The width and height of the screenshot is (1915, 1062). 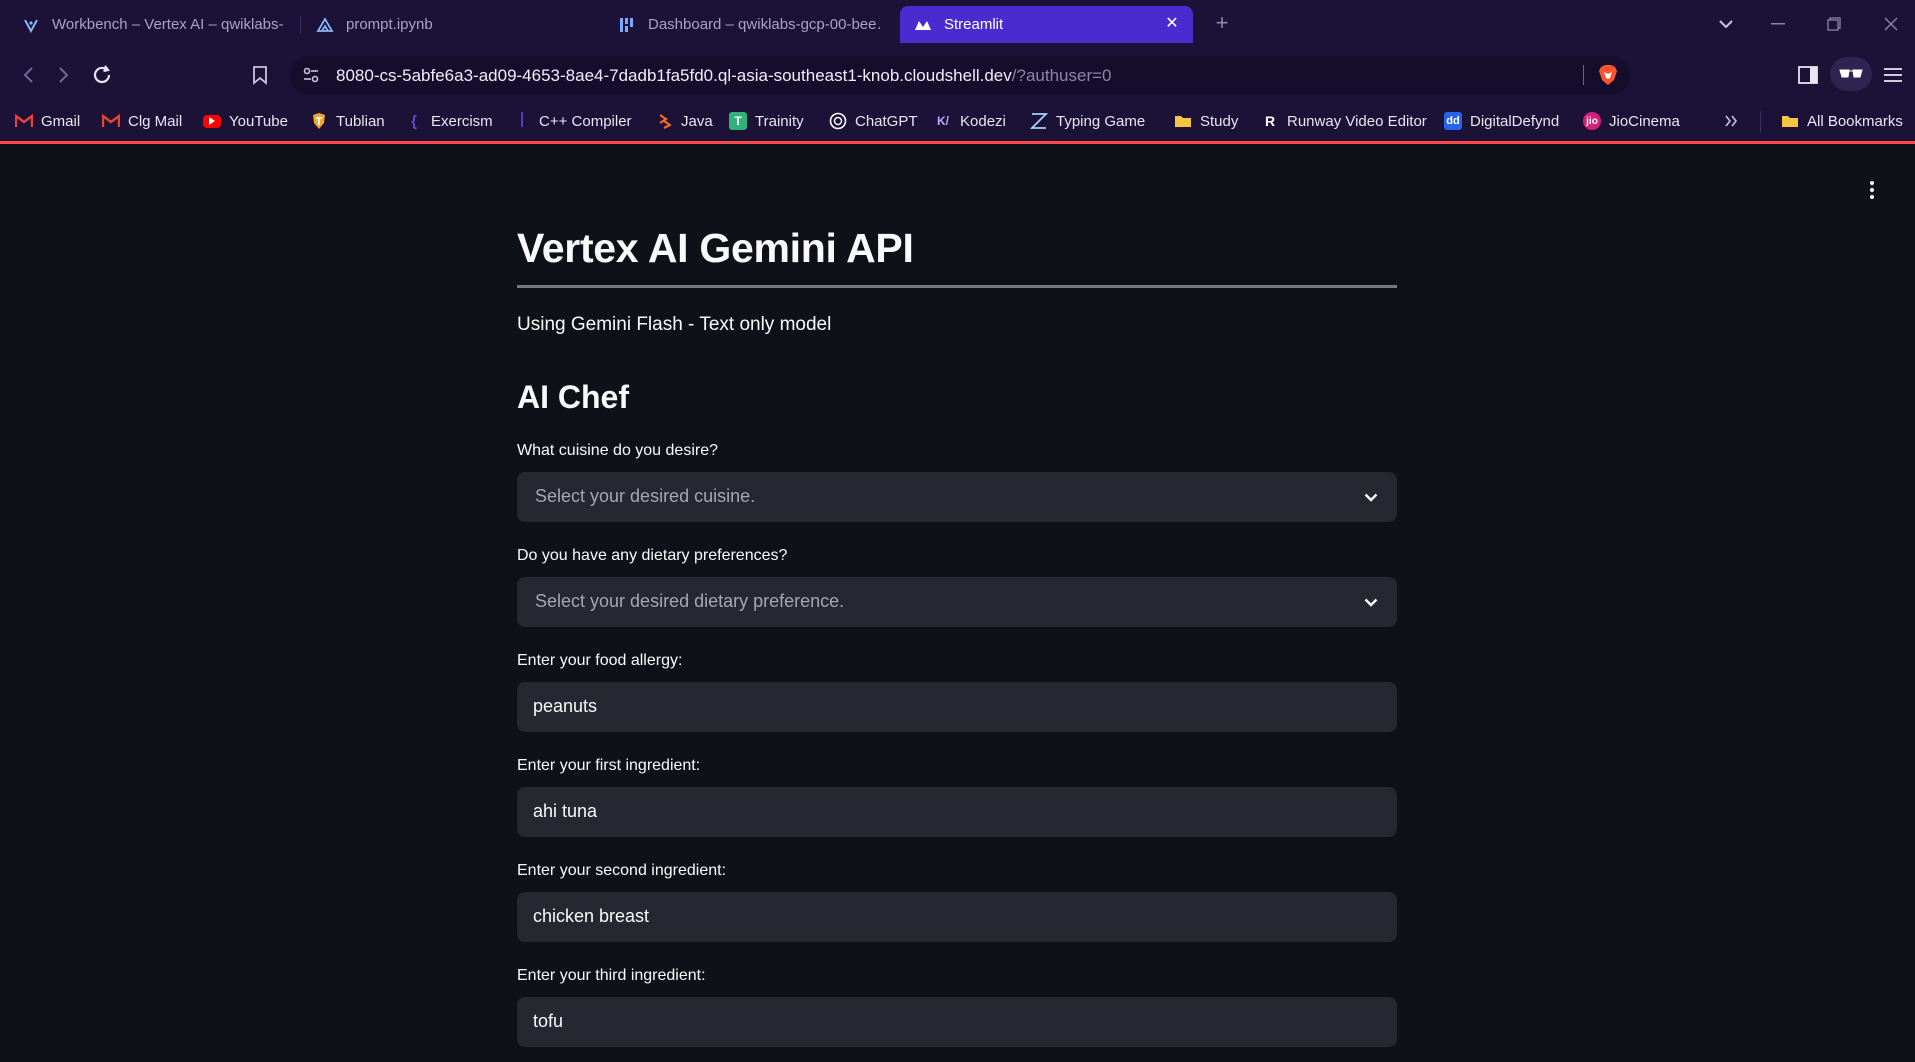 What do you see at coordinates (522, 120) in the screenshot?
I see `compiler-icon: ᛁ` at bounding box center [522, 120].